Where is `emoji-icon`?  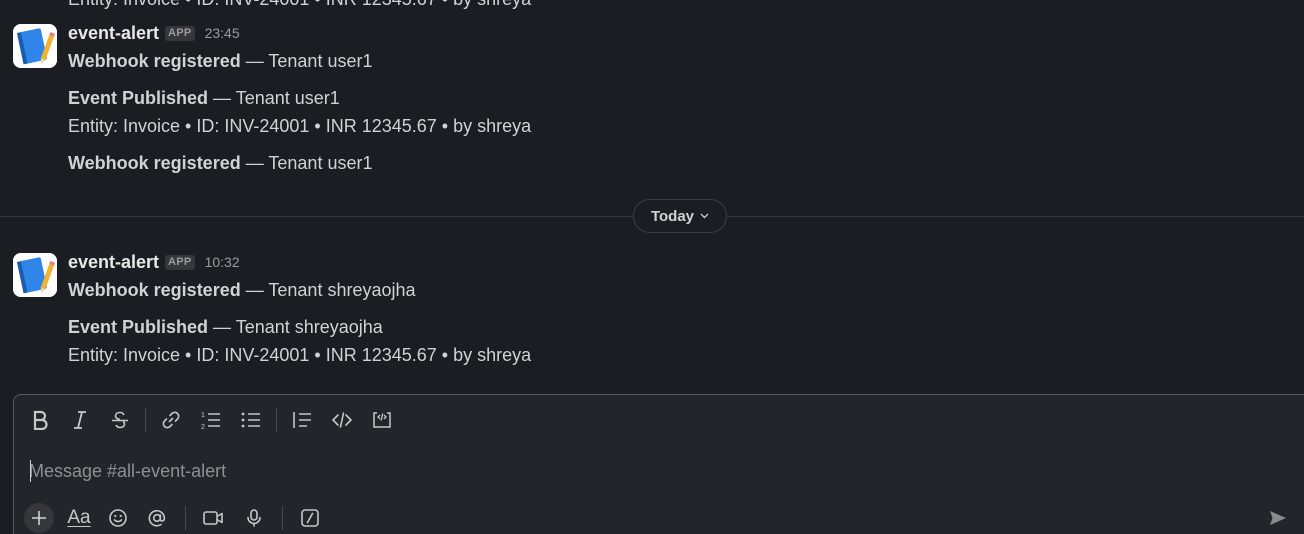 emoji-icon is located at coordinates (118, 518).